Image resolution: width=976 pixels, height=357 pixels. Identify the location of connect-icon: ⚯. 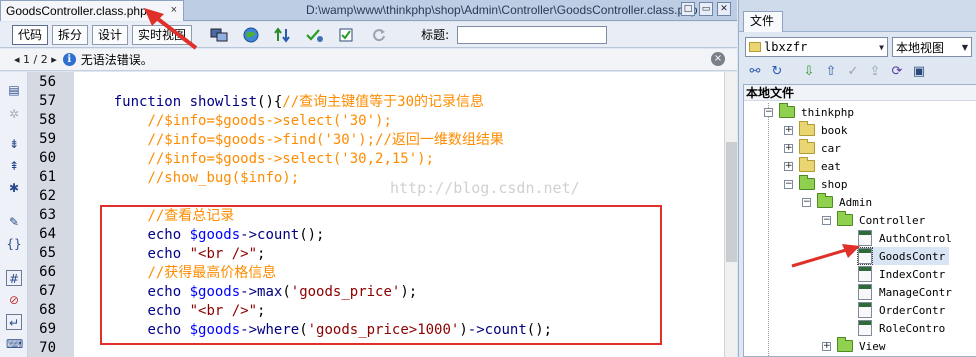
(755, 71).